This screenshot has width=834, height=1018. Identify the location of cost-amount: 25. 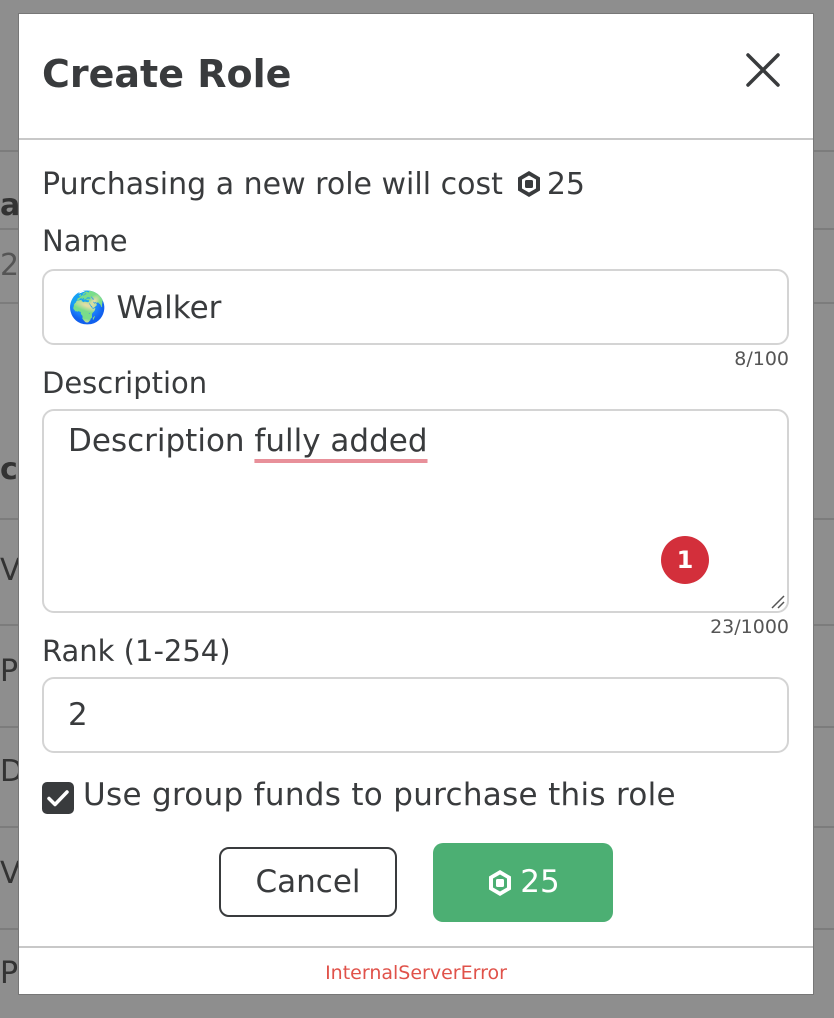
(566, 184).